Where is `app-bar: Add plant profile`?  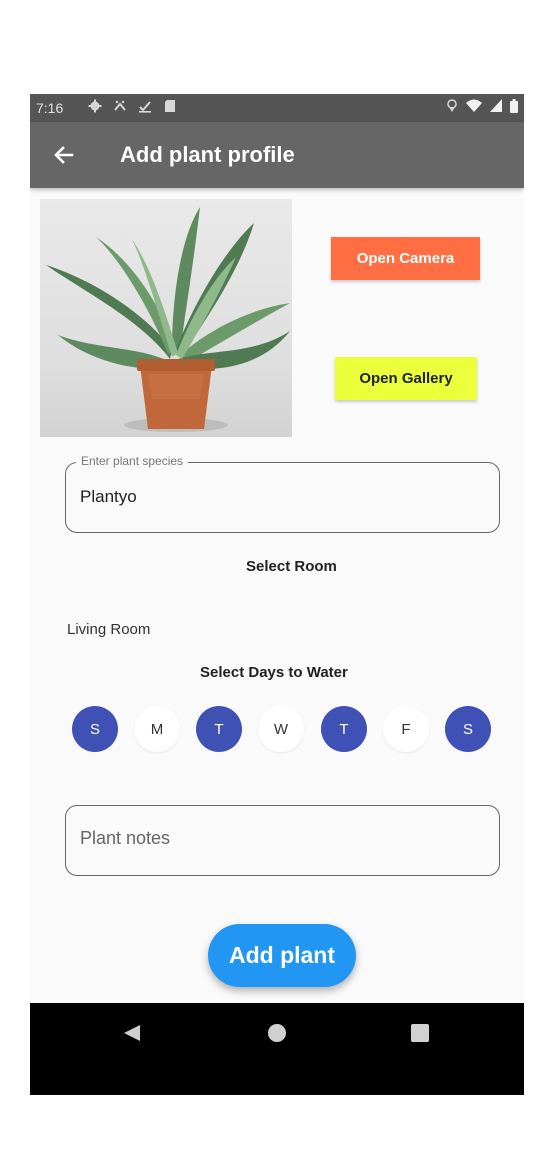
app-bar: Add plant profile is located at coordinates (277, 155).